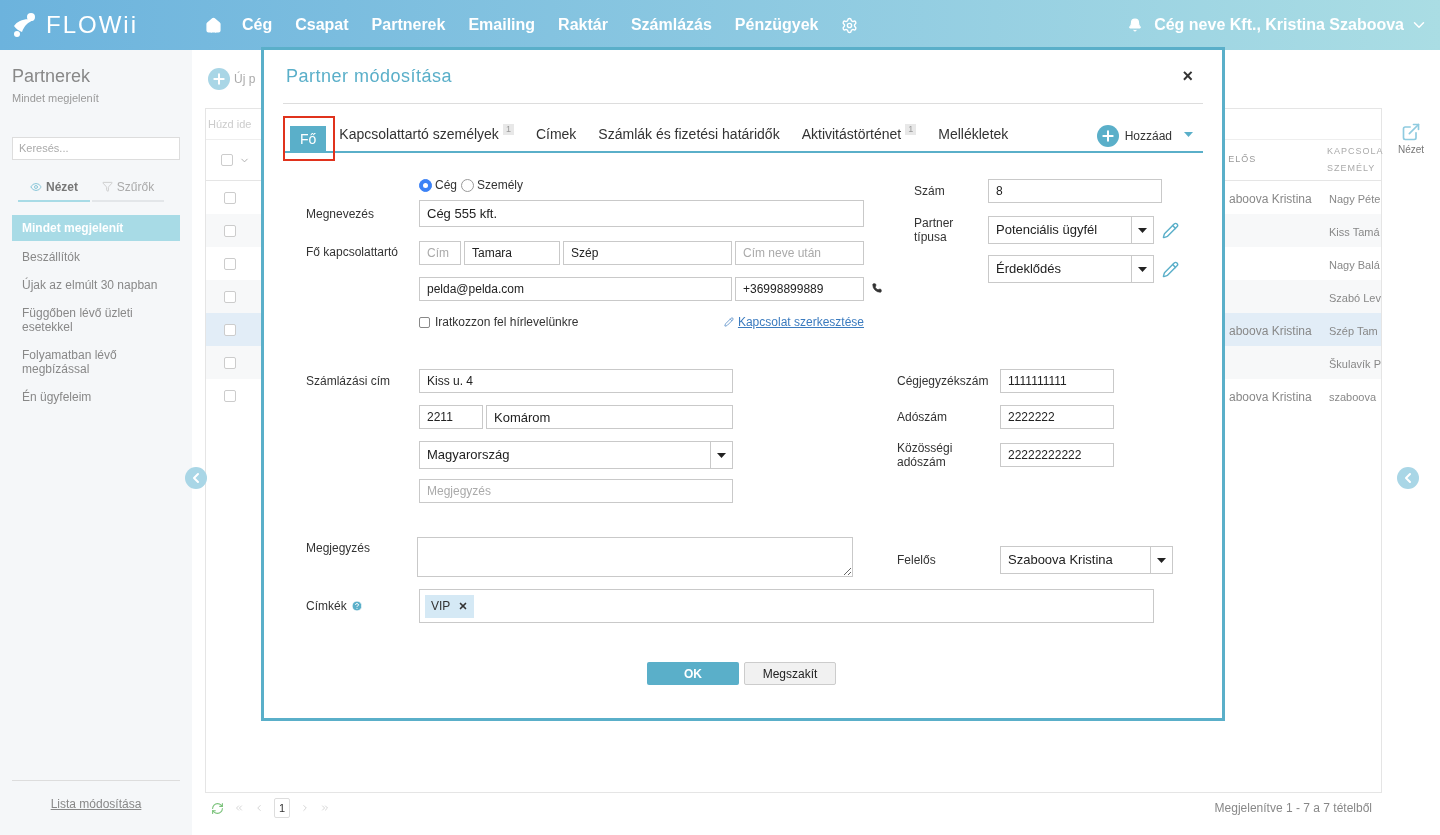 The width and height of the screenshot is (1440, 835). I want to click on eye-icon, so click(36, 186).